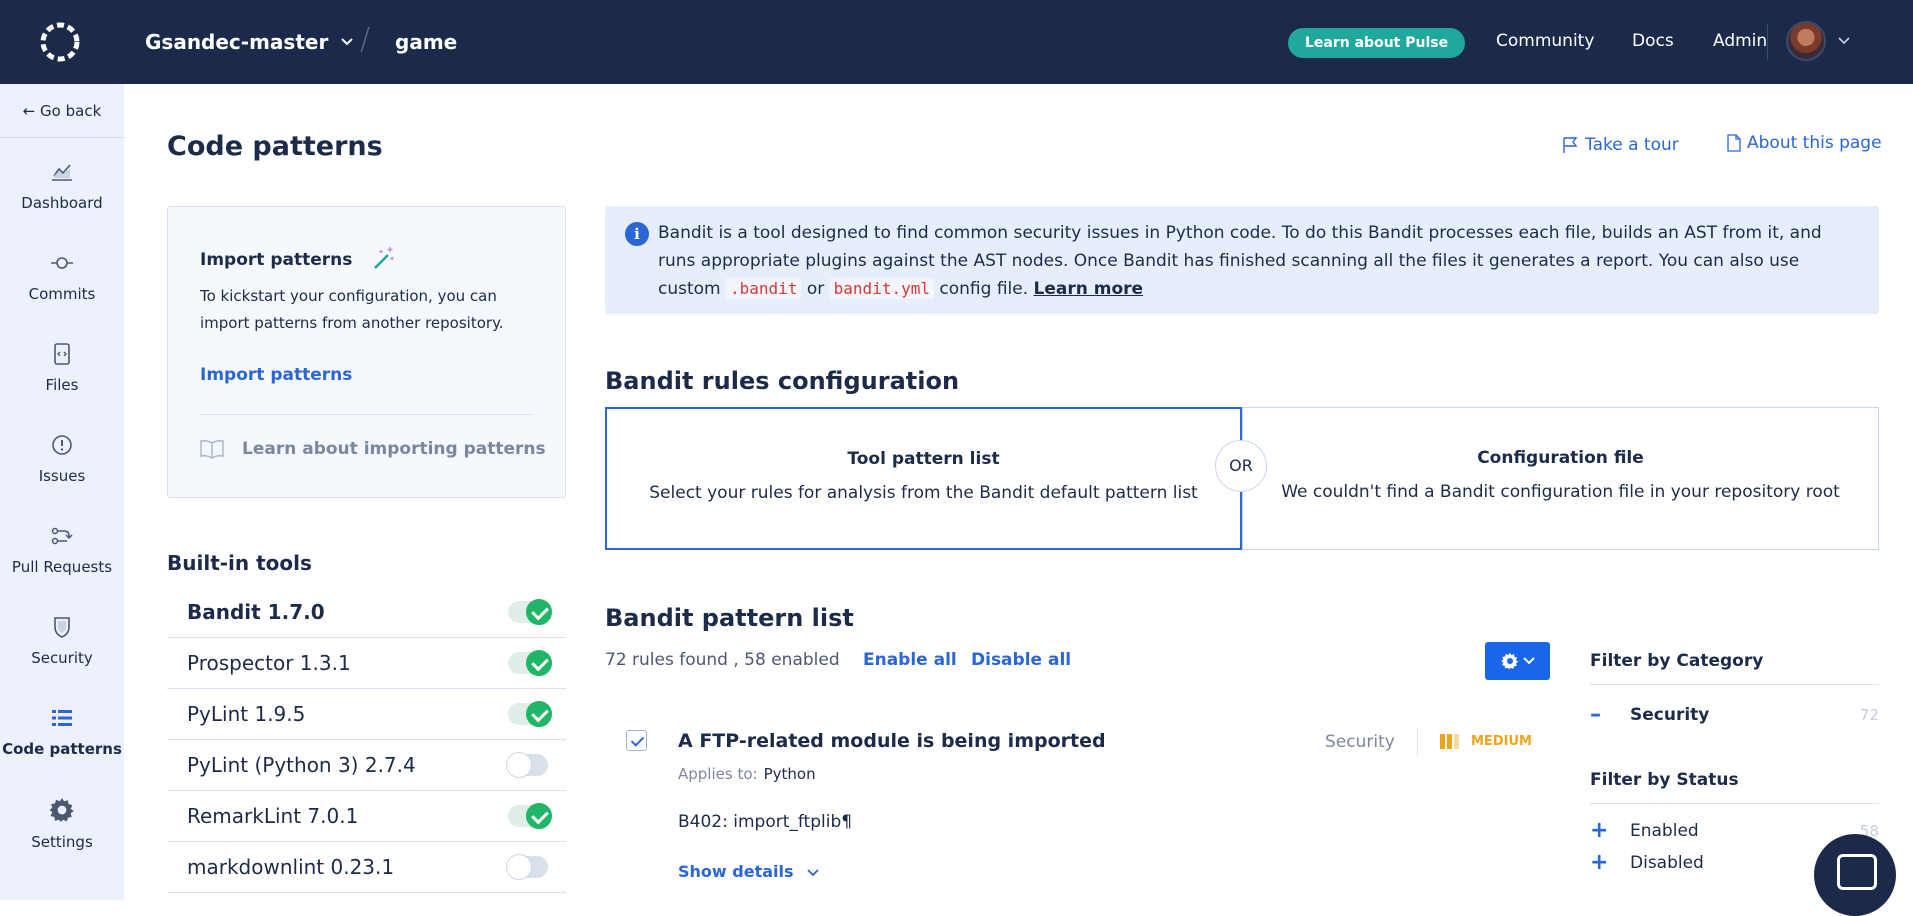  I want to click on chart-icon, so click(62, 172).